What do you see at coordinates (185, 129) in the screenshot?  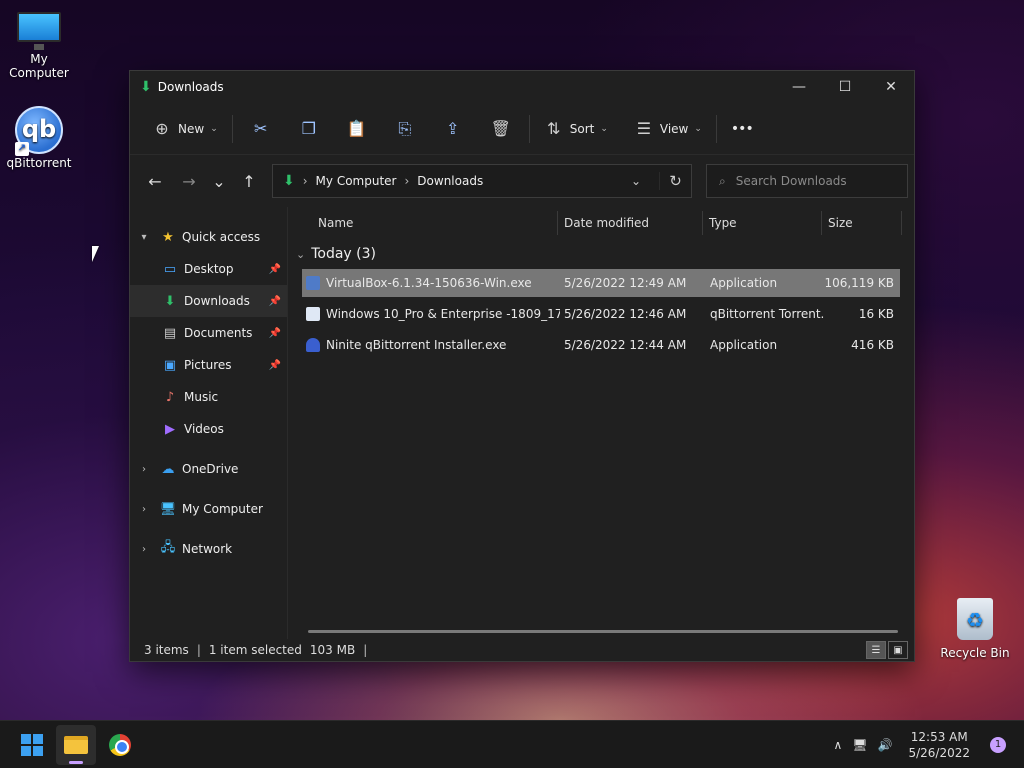 I see `new-button: ⊕ New ⌄` at bounding box center [185, 129].